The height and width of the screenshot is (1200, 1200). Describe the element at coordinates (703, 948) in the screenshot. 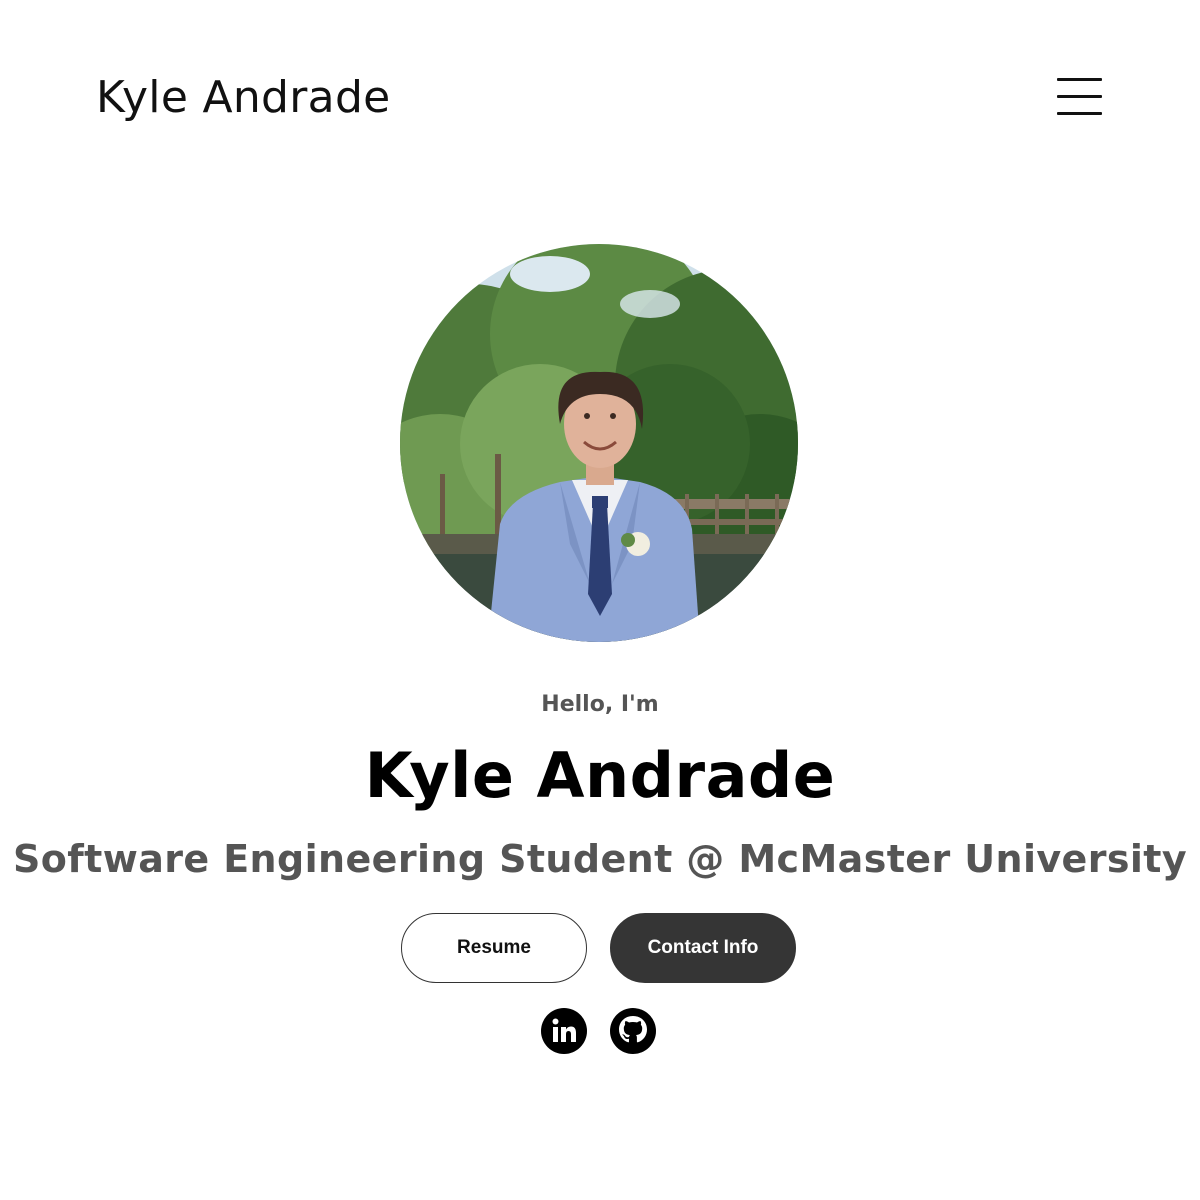

I see `contact-info-button: Contact Info` at that location.